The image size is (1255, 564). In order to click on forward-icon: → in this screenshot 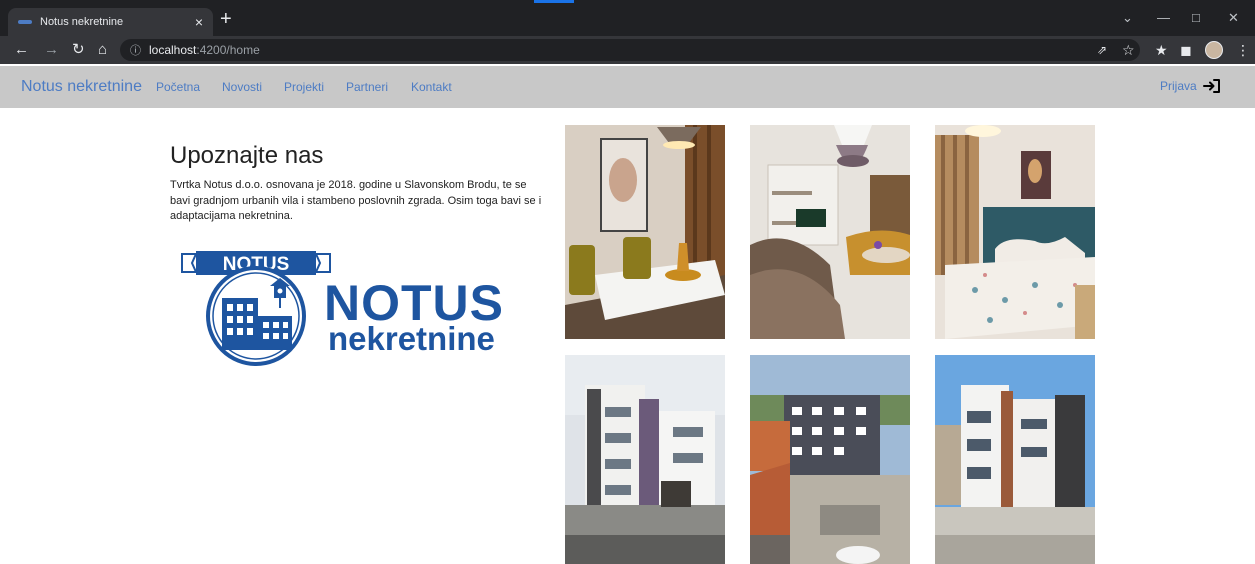, I will do `click(51, 50)`.